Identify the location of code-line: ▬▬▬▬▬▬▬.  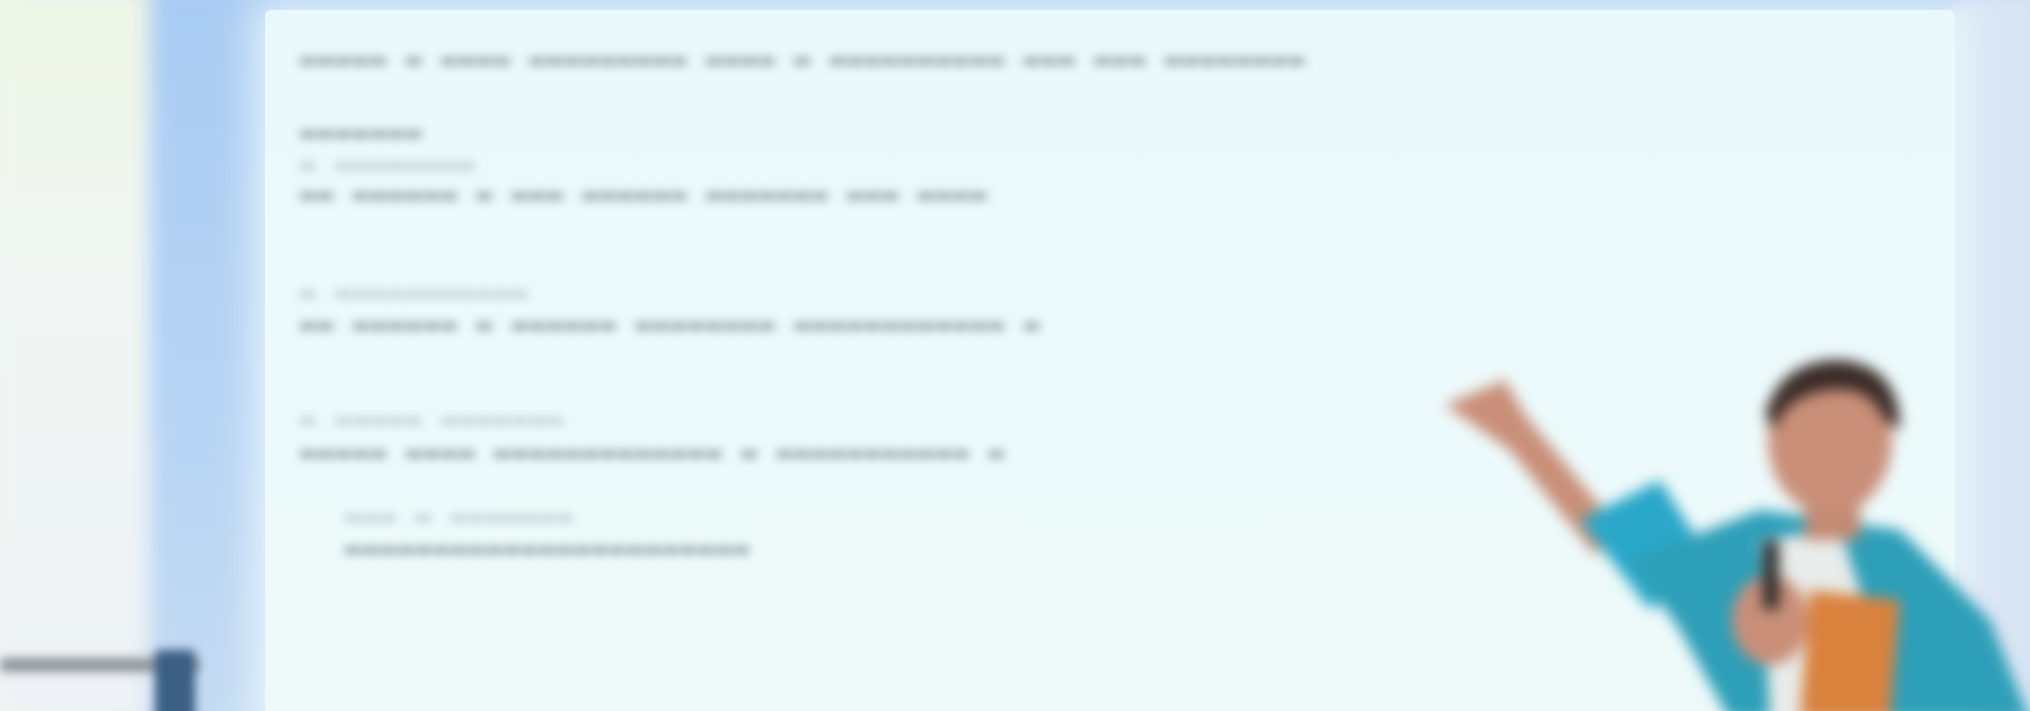
(362, 133).